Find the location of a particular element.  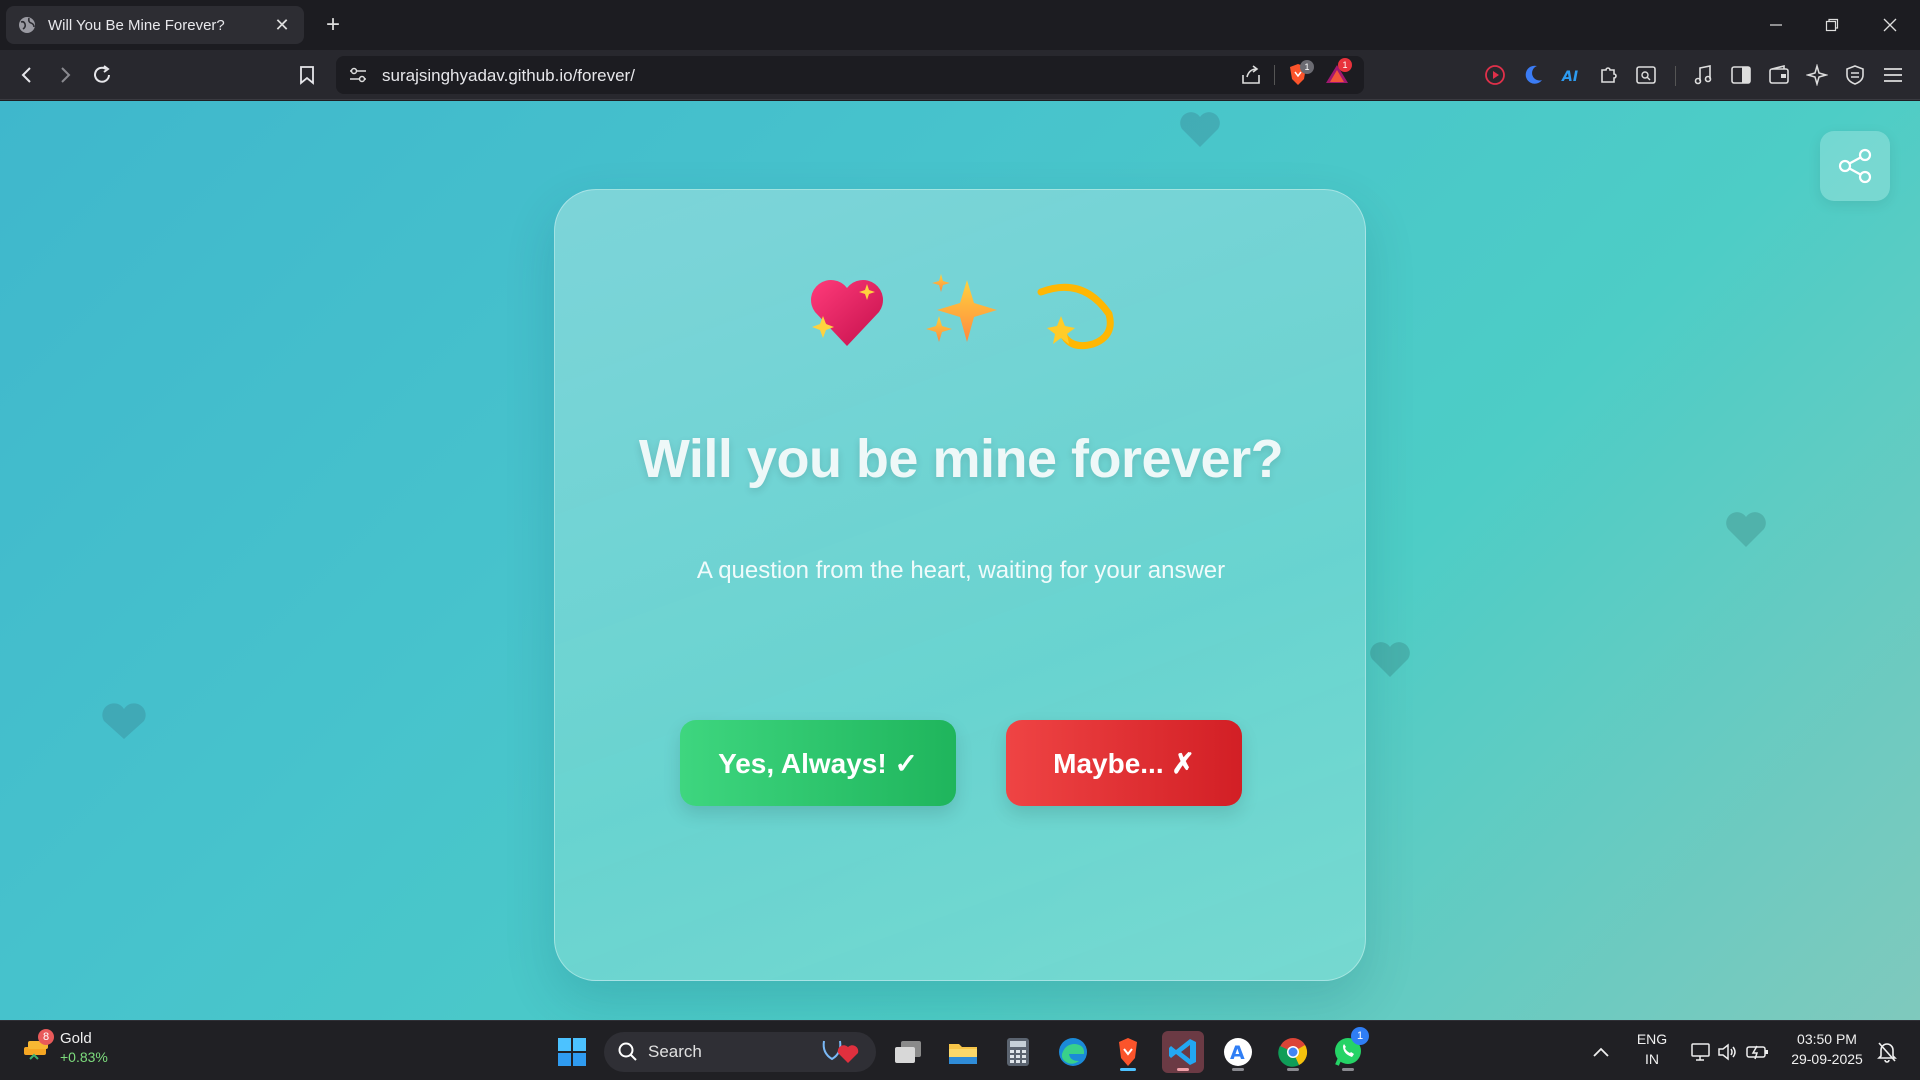

search-icon is located at coordinates (627, 1051).